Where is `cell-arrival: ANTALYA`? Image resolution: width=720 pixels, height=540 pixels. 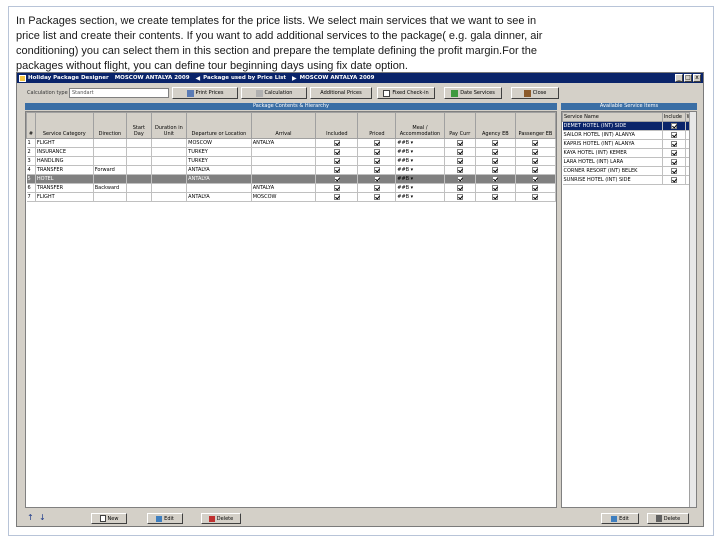 cell-arrival: ANTALYA is located at coordinates (284, 188).